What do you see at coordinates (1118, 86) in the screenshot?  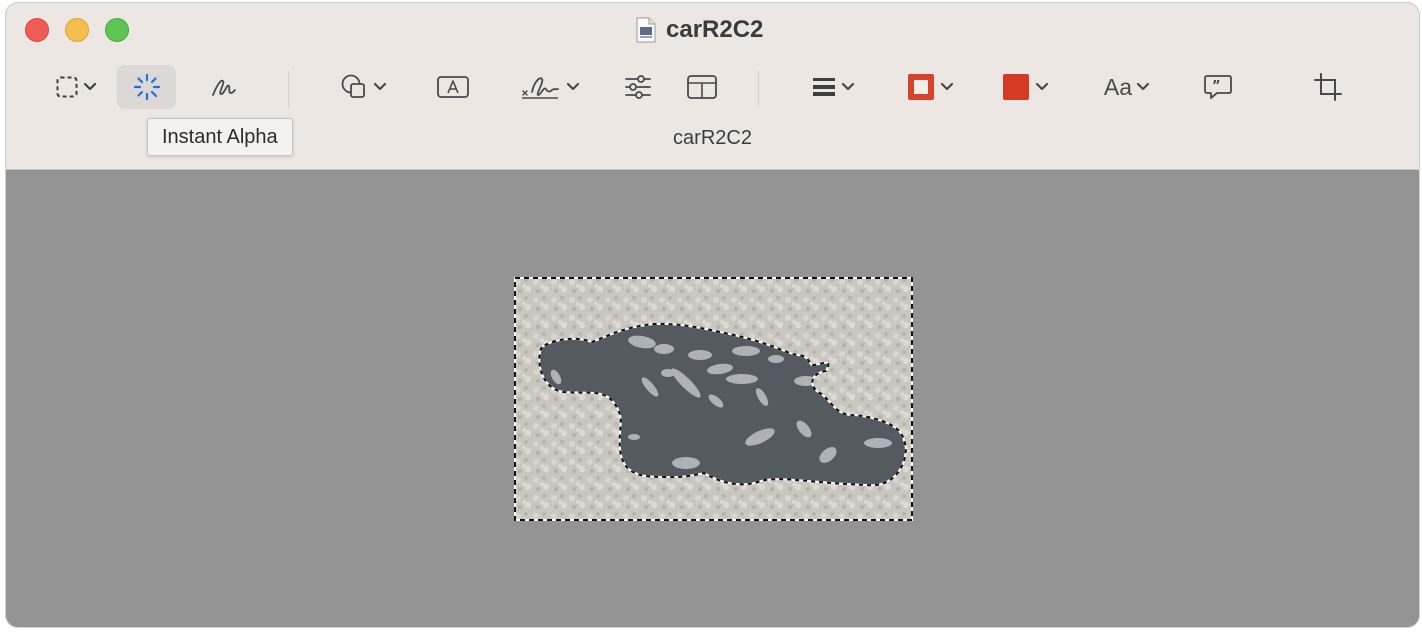 I see `font-icon: Aa` at bounding box center [1118, 86].